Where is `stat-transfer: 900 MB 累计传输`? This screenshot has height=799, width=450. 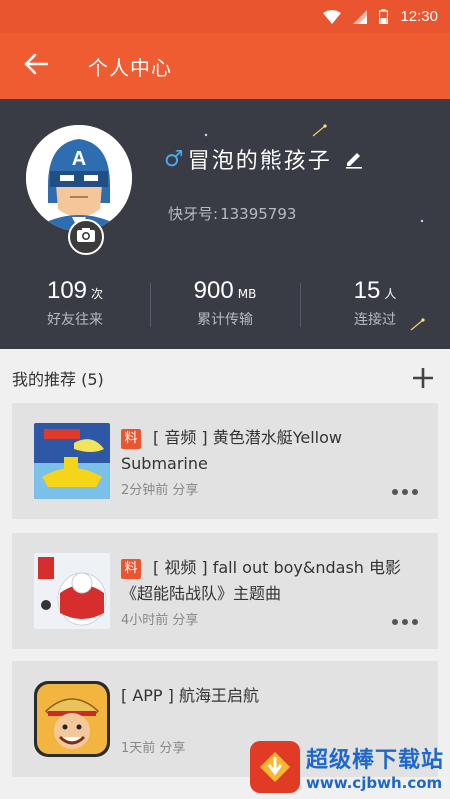 stat-transfer: 900 MB 累计传输 is located at coordinates (225, 307).